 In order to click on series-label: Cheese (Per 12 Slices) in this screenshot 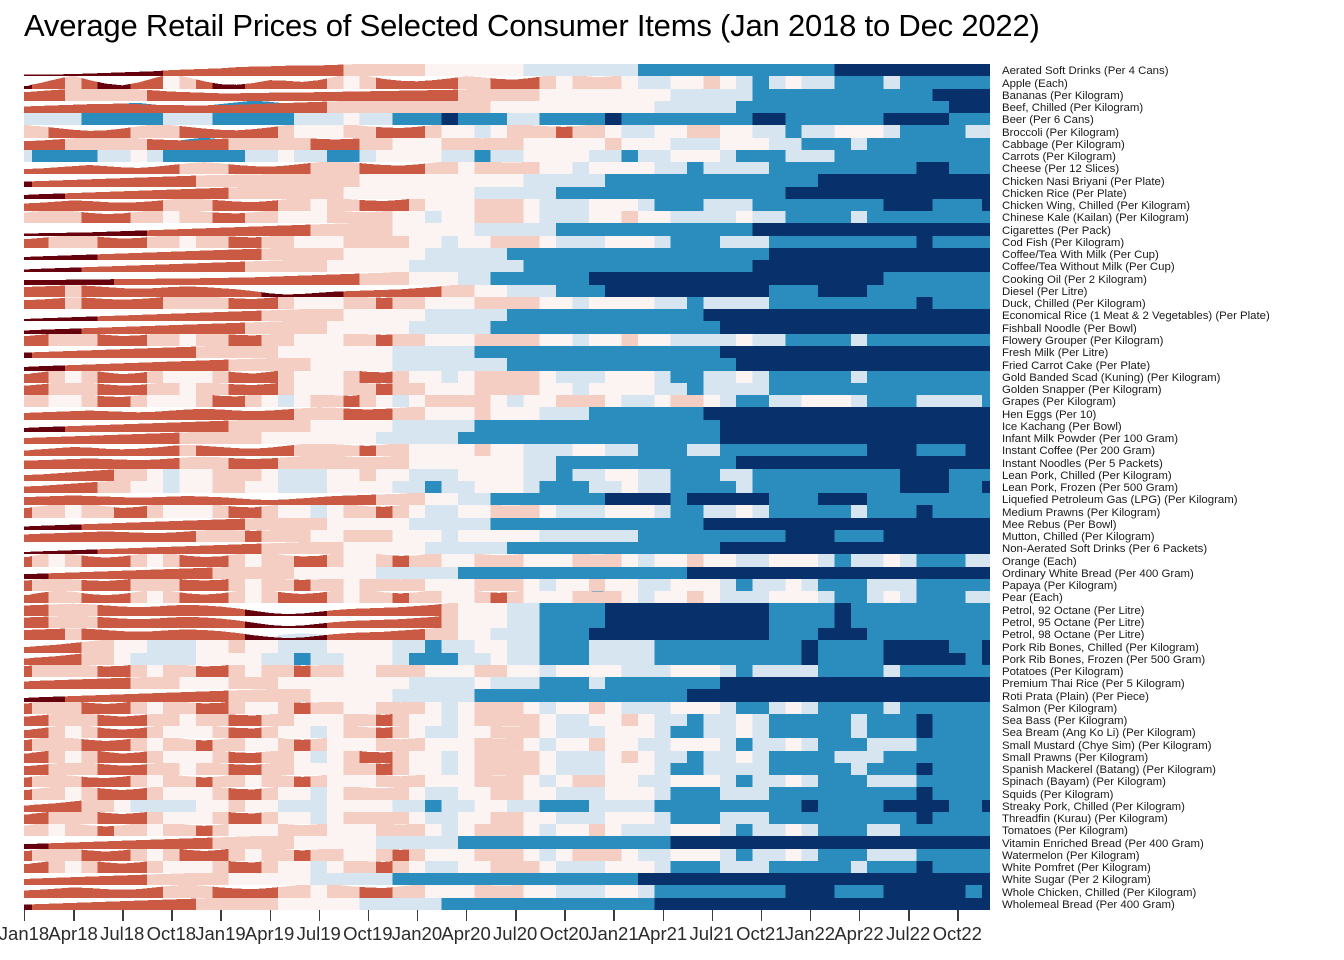, I will do `click(1061, 169)`.